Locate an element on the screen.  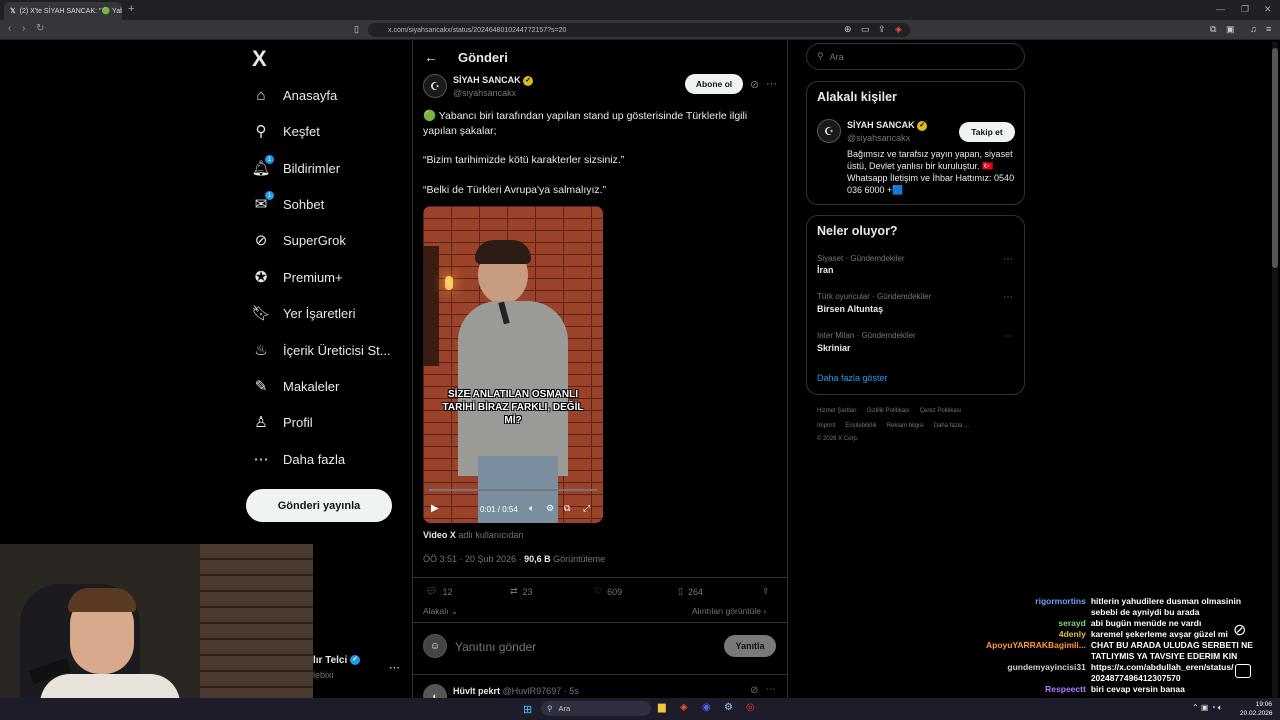
trend-item: Skriniar is located at coordinates (834, 348).